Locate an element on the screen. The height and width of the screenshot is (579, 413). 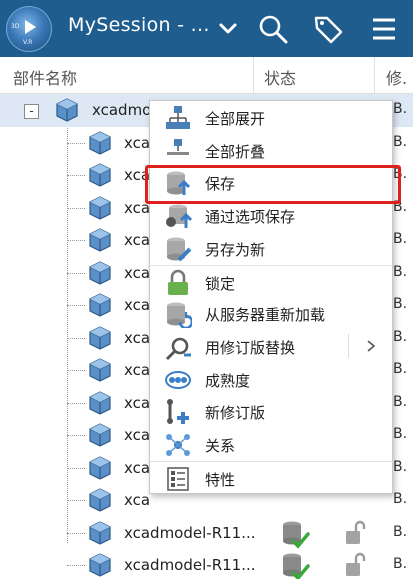
save-as-new-icon is located at coordinates (179, 249).